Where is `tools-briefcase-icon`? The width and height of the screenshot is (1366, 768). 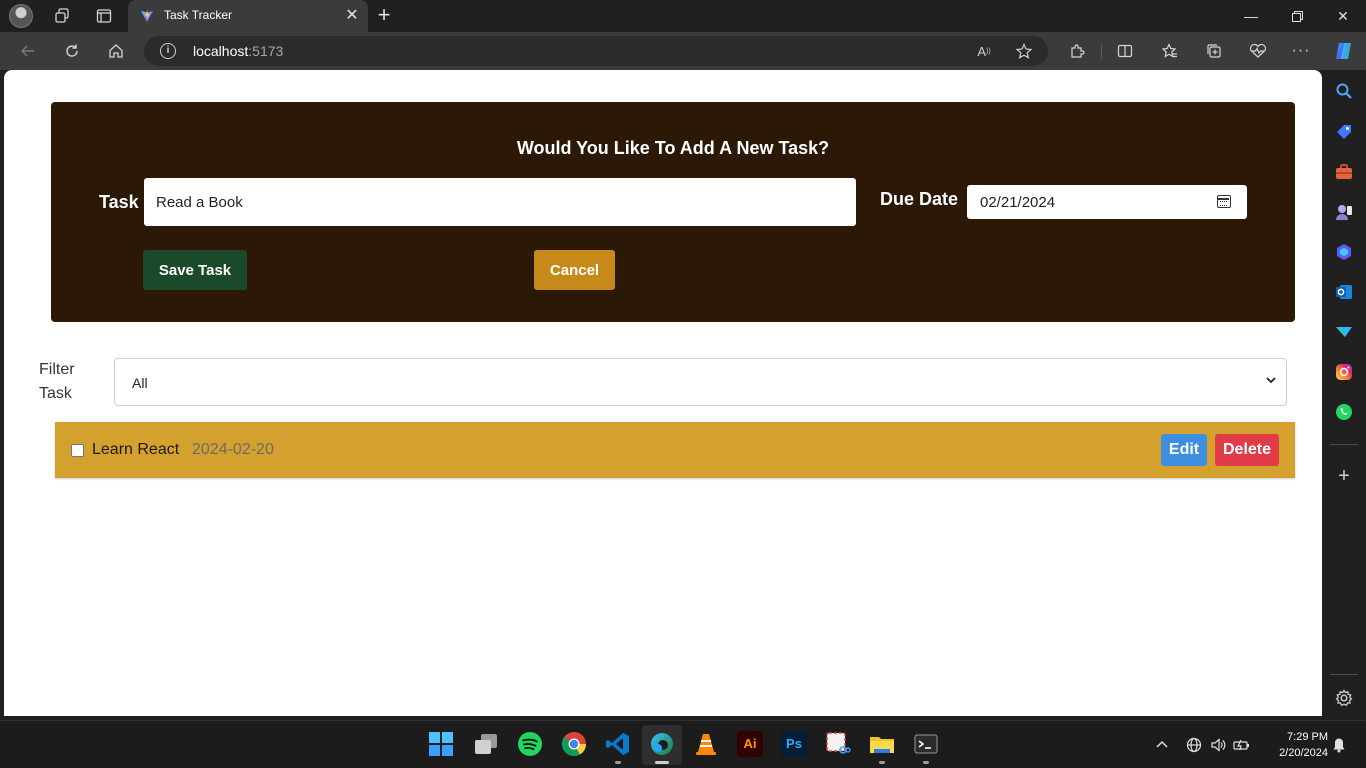
tools-briefcase-icon is located at coordinates (1344, 172).